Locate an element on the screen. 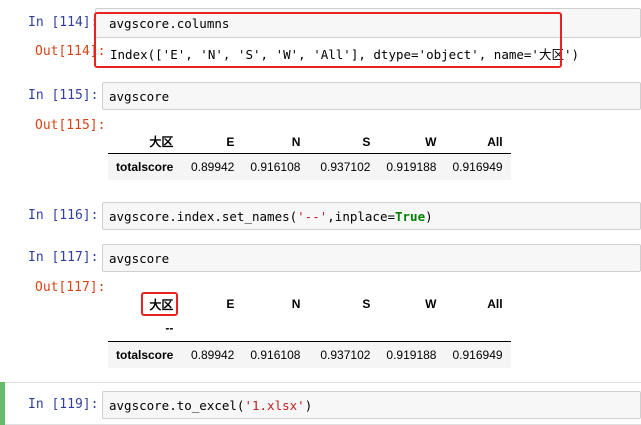  cell-115-input: avgscore is located at coordinates (371, 96).